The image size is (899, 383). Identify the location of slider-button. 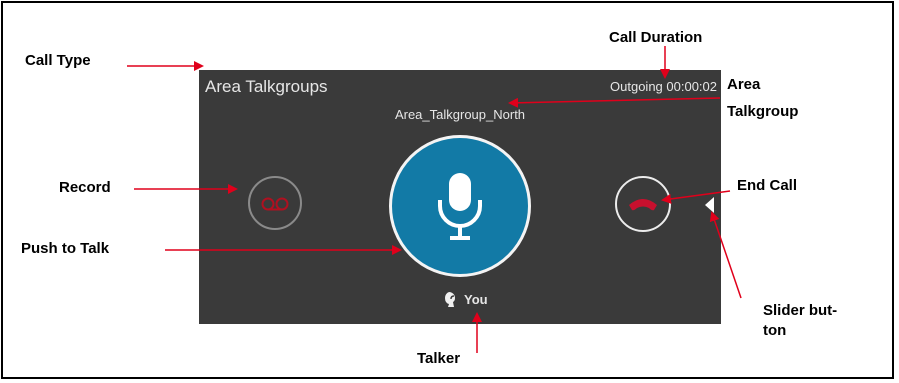
(709, 205).